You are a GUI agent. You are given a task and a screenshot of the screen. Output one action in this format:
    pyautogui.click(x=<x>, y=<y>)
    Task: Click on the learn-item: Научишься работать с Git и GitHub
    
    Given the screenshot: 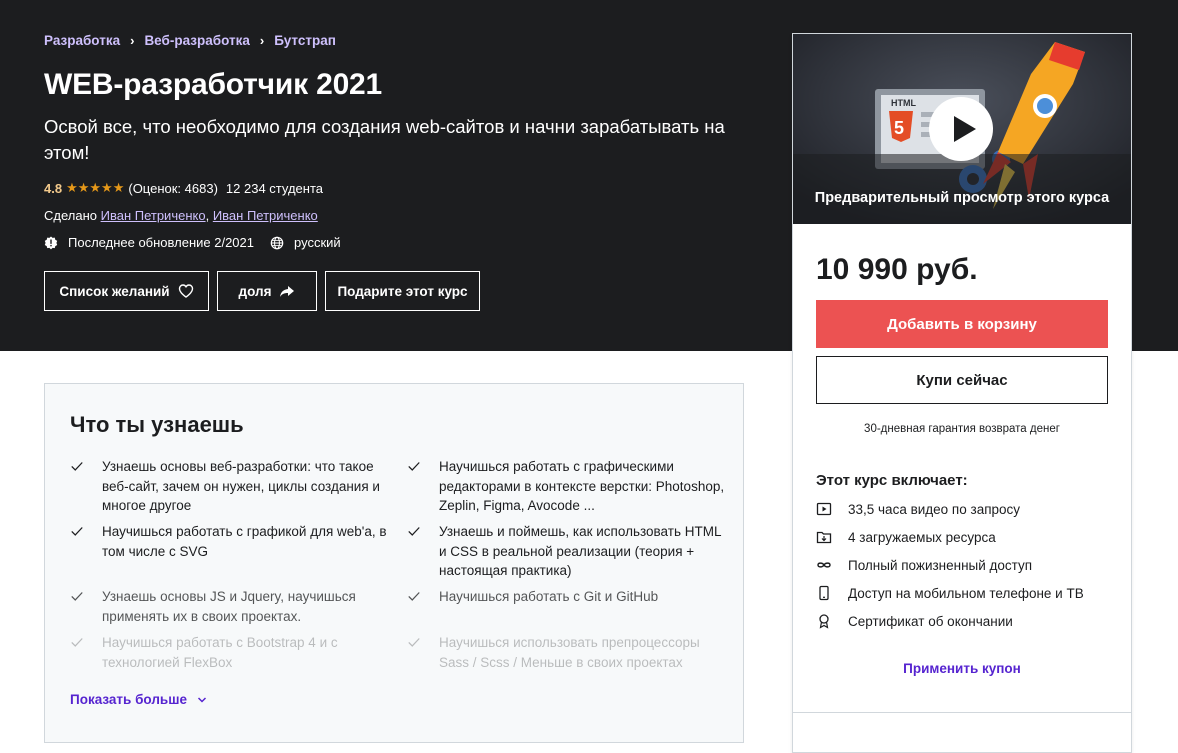 What is the action you would take?
    pyautogui.click(x=568, y=597)
    